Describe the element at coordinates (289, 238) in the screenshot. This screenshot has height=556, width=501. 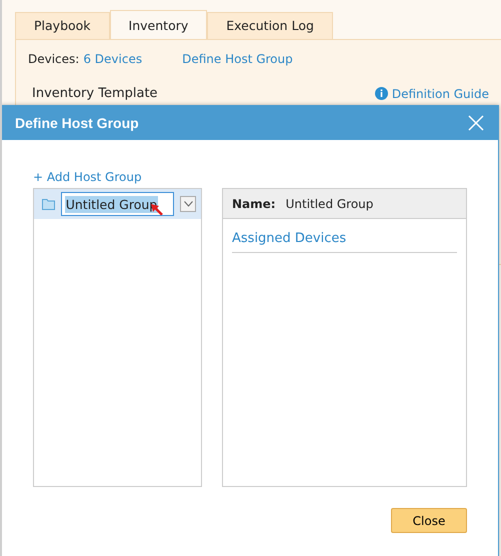
I see `assigned-devices-link: Assigned Devices` at that location.